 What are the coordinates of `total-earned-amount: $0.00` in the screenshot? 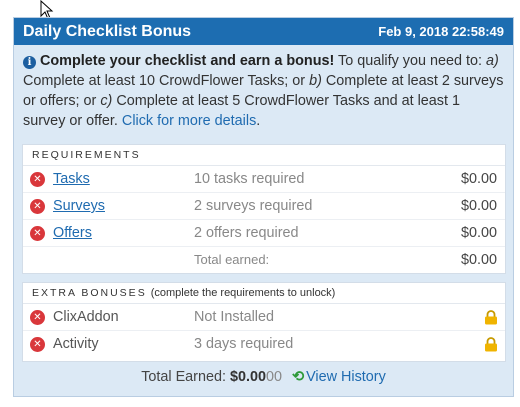 It's located at (478, 260).